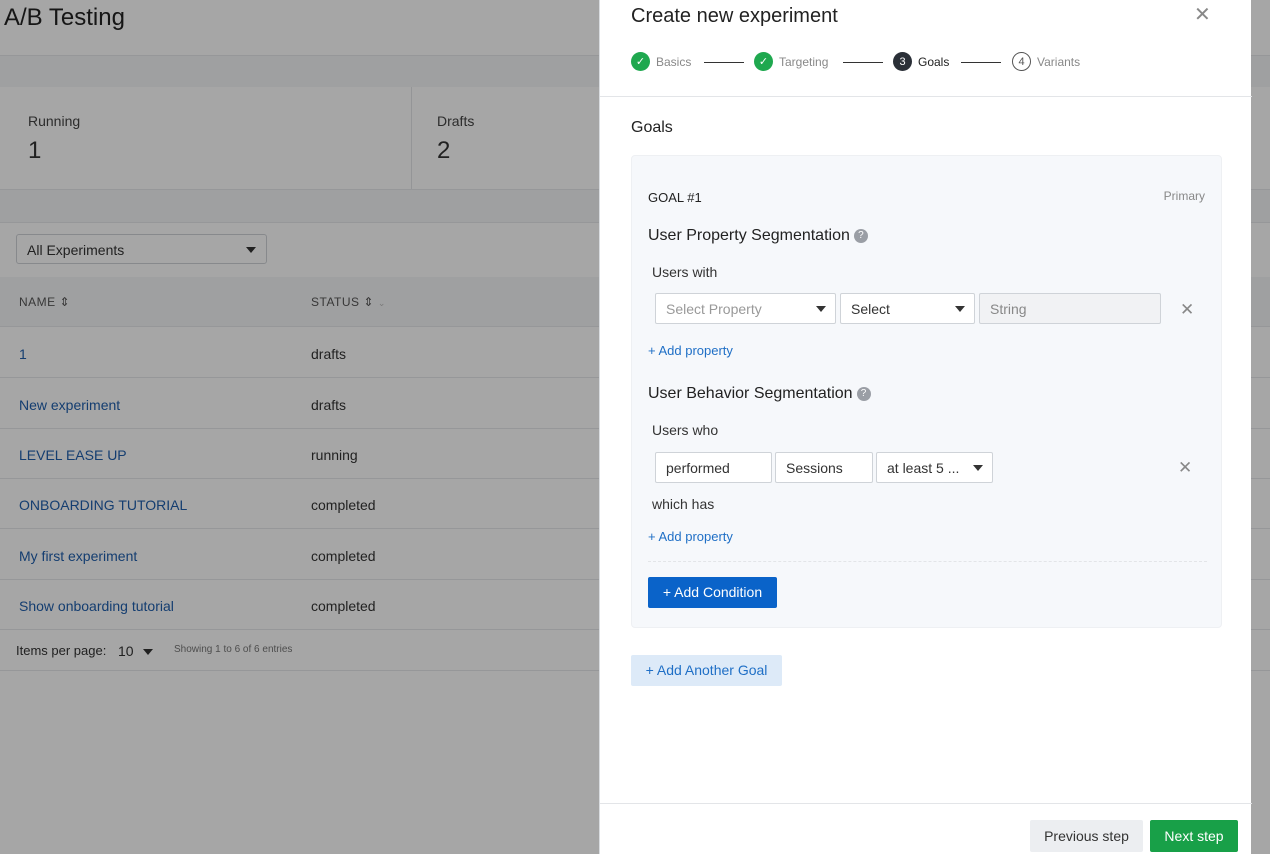 This screenshot has height=854, width=1270. What do you see at coordinates (1086, 836) in the screenshot?
I see `previous-step-button: Previous step` at bounding box center [1086, 836].